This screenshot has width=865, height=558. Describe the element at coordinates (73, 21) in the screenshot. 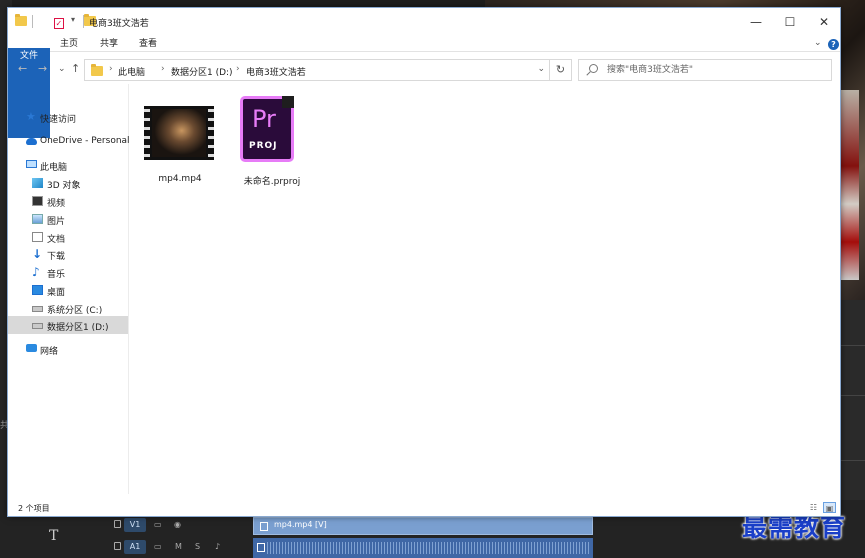

I see `customize-toolbar-icon: ▾` at that location.